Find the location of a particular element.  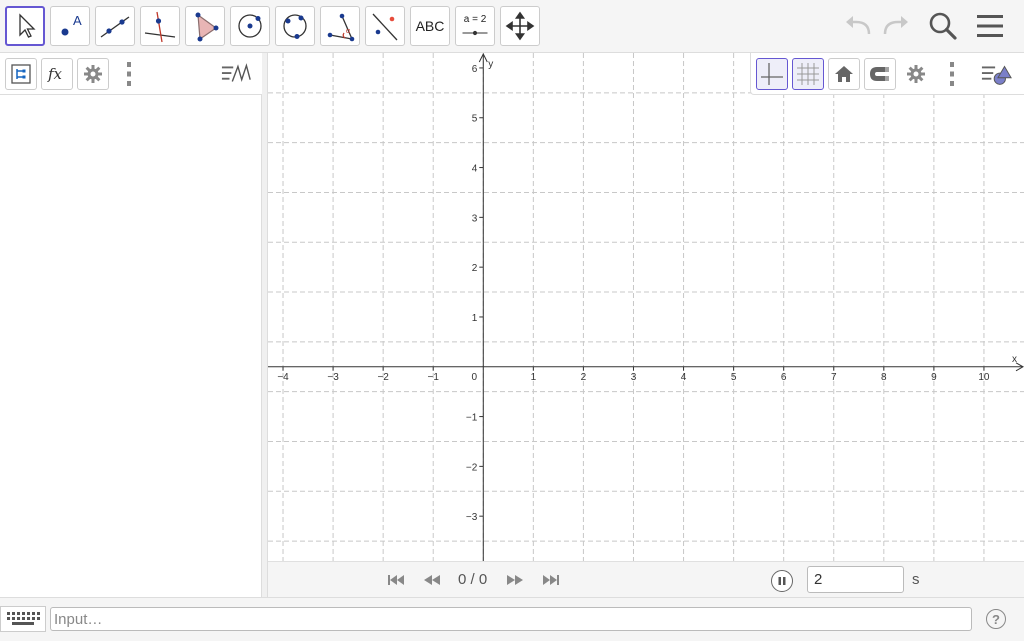

graphics-style-bar is located at coordinates (887, 74).